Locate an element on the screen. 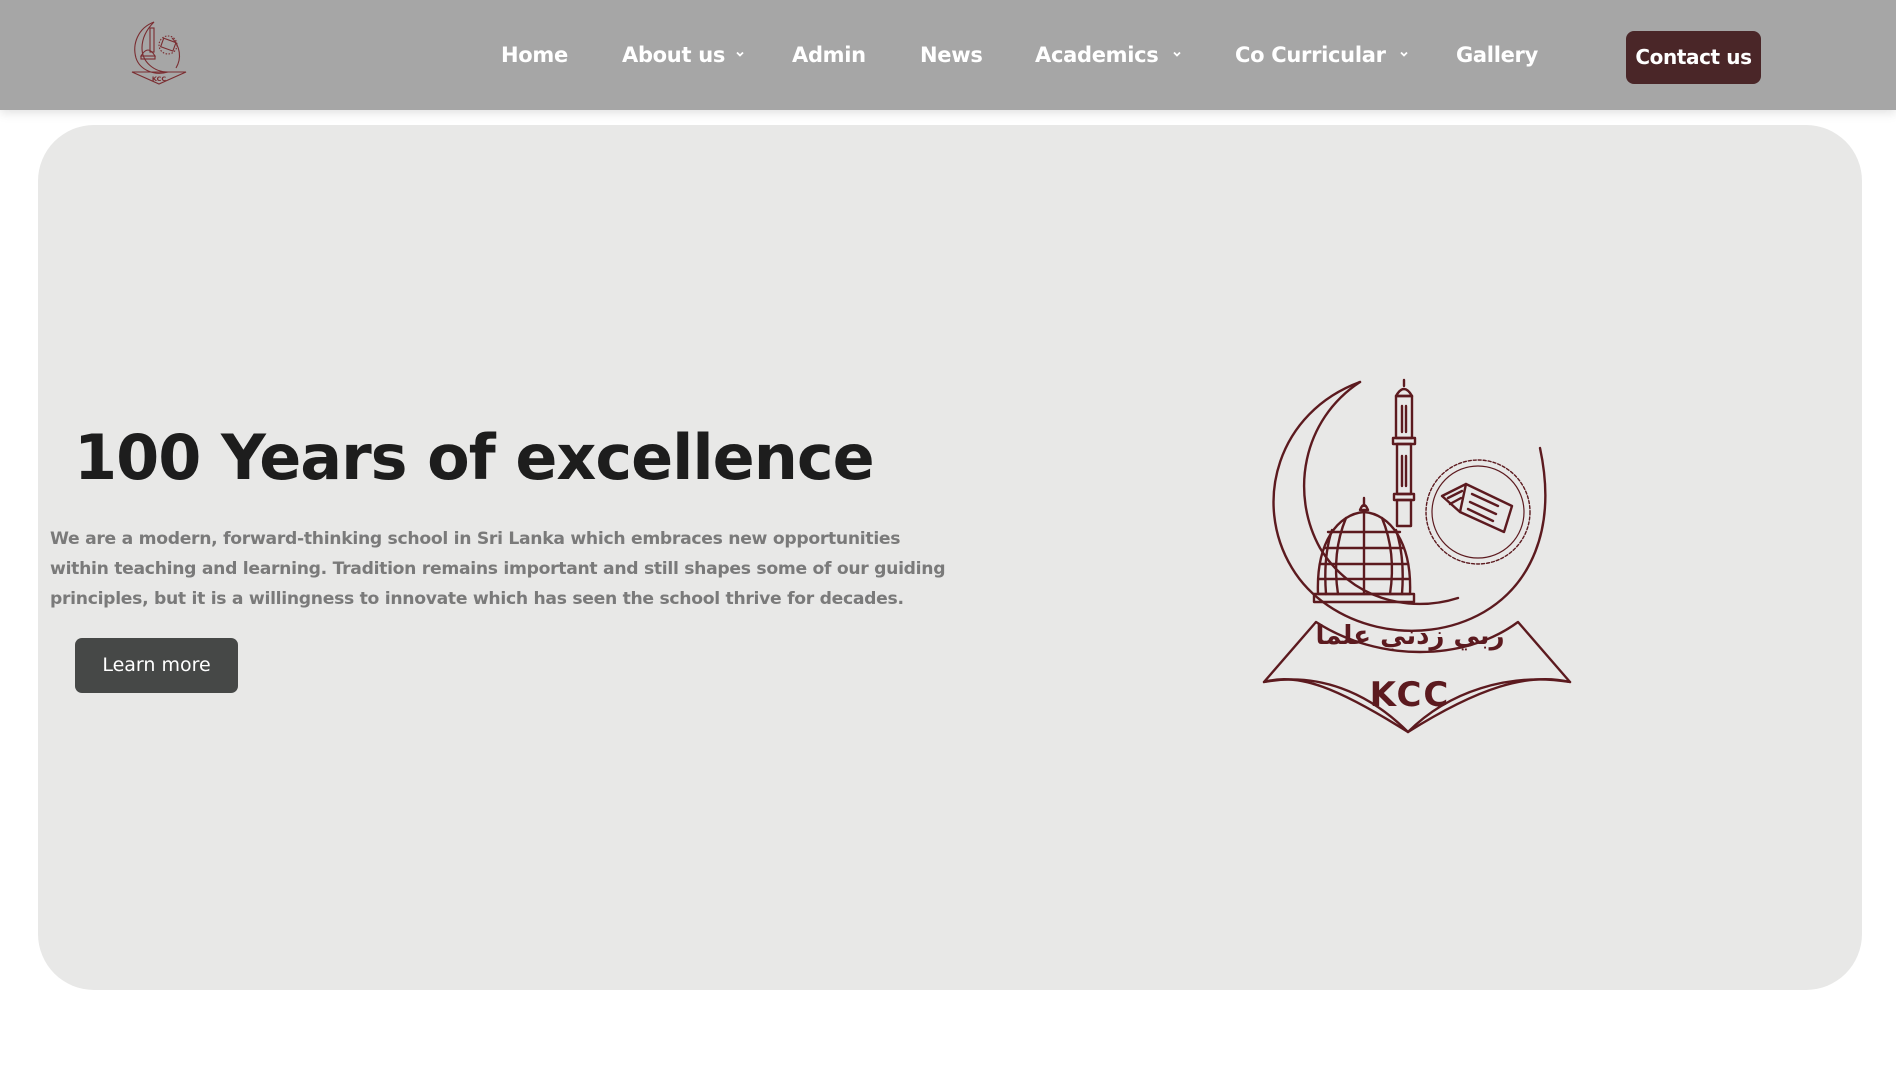 The height and width of the screenshot is (1078, 1896). nav-gallery-label: Gallery is located at coordinates (1497, 55).